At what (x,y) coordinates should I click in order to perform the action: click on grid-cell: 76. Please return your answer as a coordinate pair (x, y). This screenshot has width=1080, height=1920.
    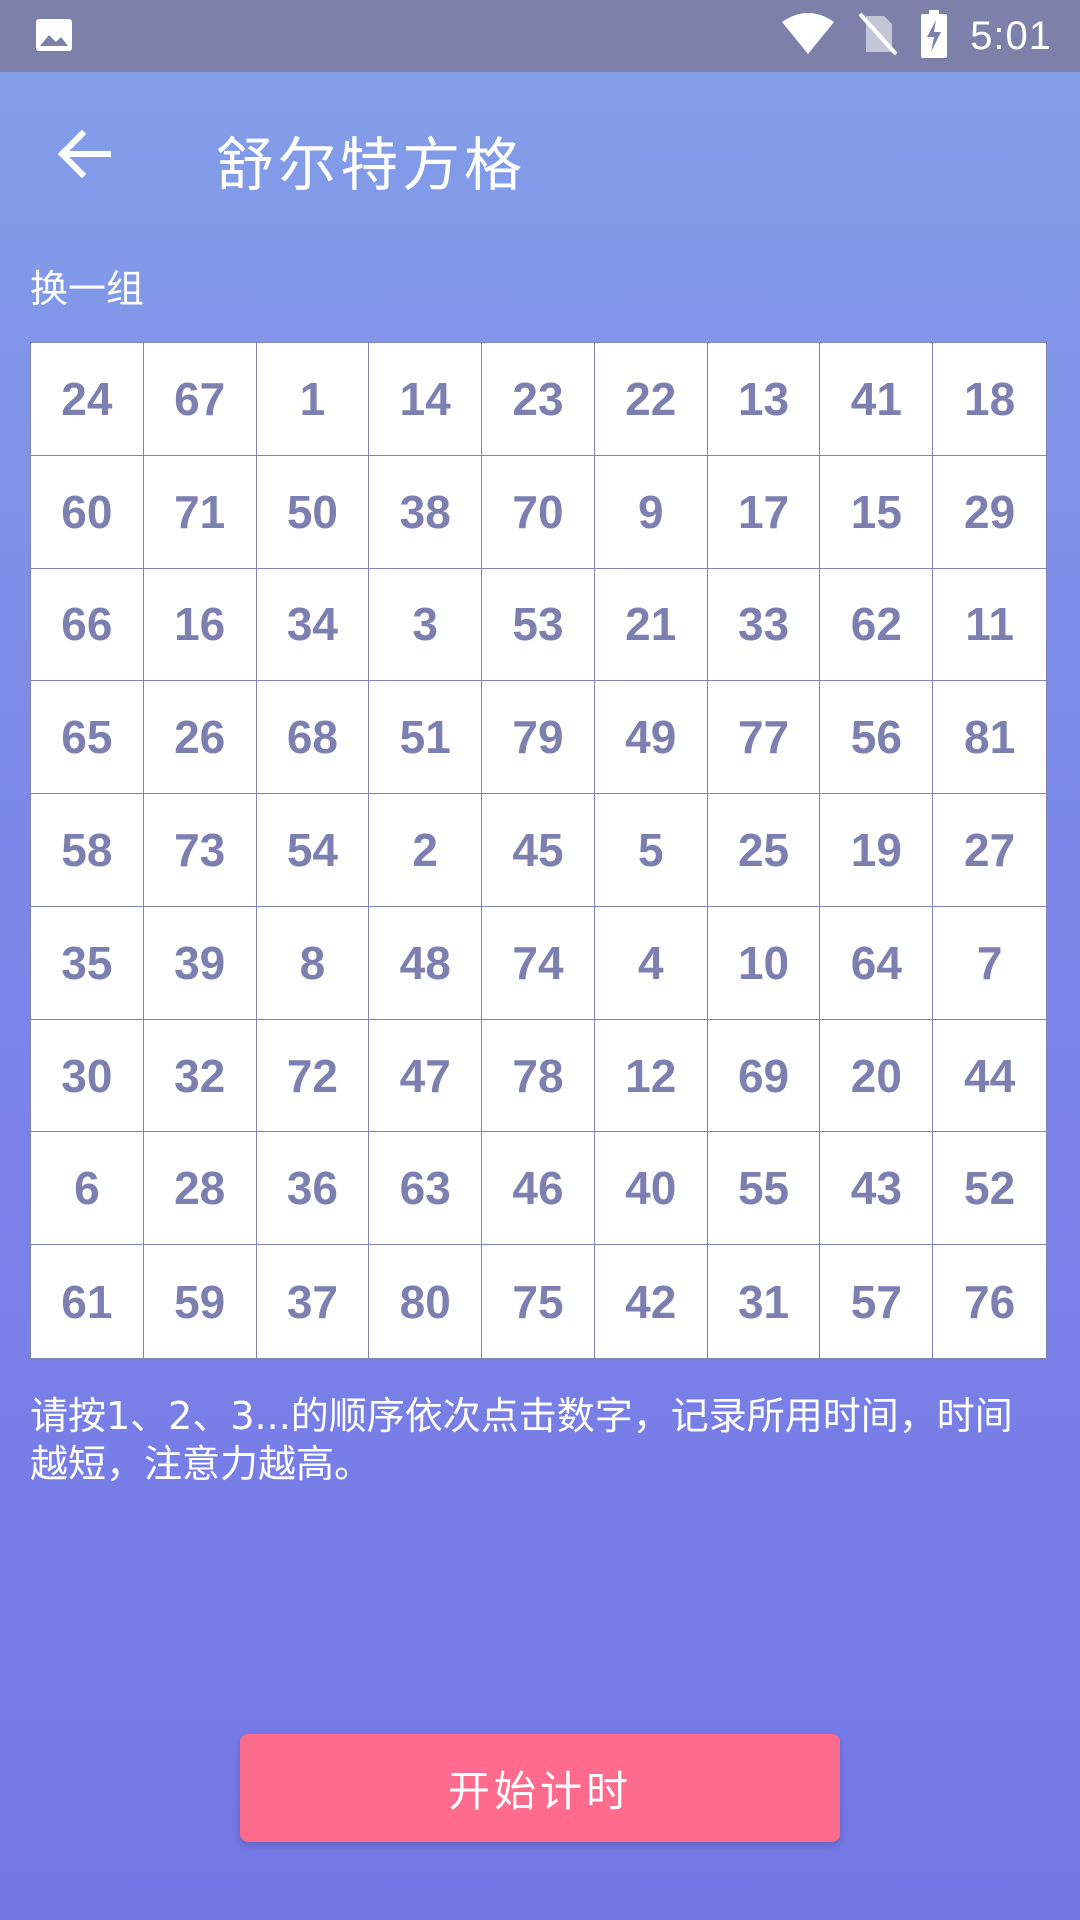
    Looking at the image, I should click on (989, 1301).